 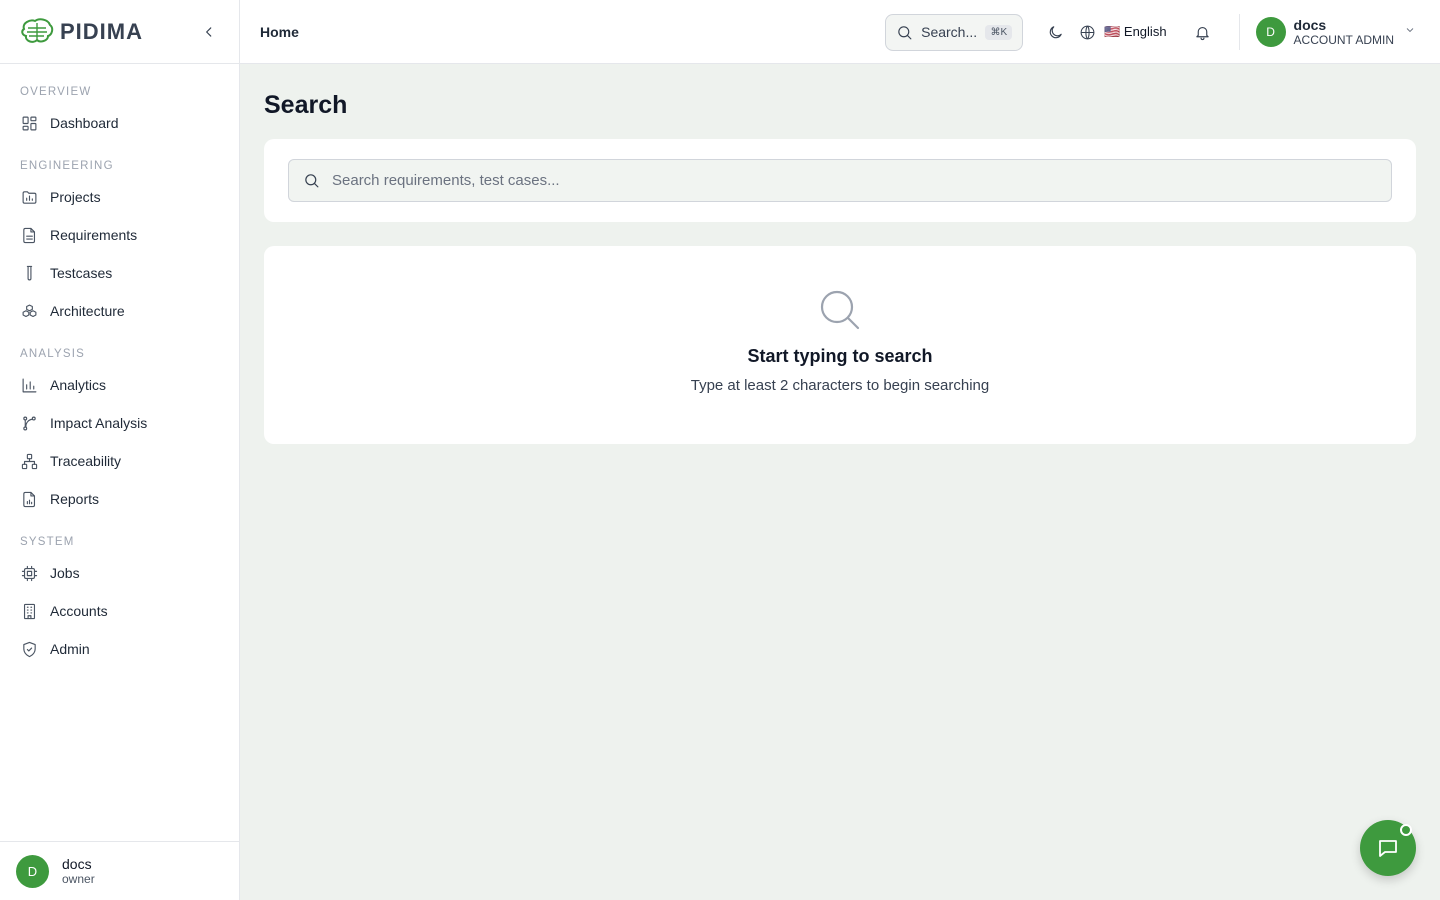 I want to click on sidebar-item-reports: Reports, so click(x=119, y=499).